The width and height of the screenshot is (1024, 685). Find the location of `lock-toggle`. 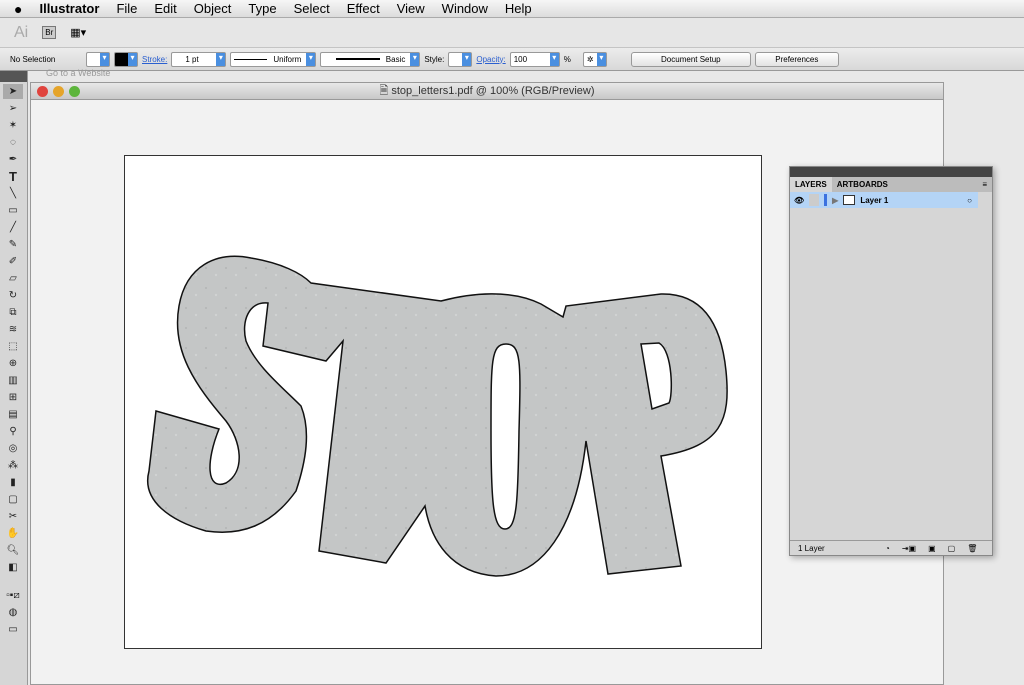

lock-toggle is located at coordinates (814, 200).